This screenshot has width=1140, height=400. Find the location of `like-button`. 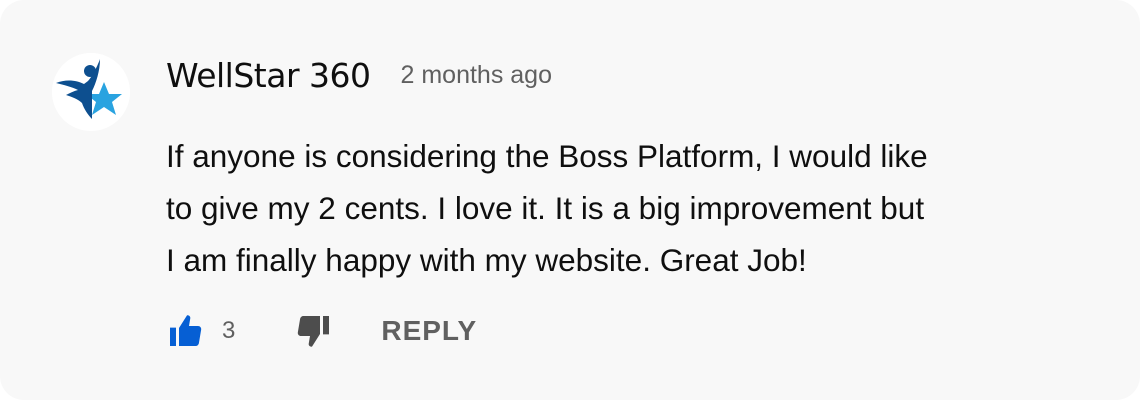

like-button is located at coordinates (185, 331).